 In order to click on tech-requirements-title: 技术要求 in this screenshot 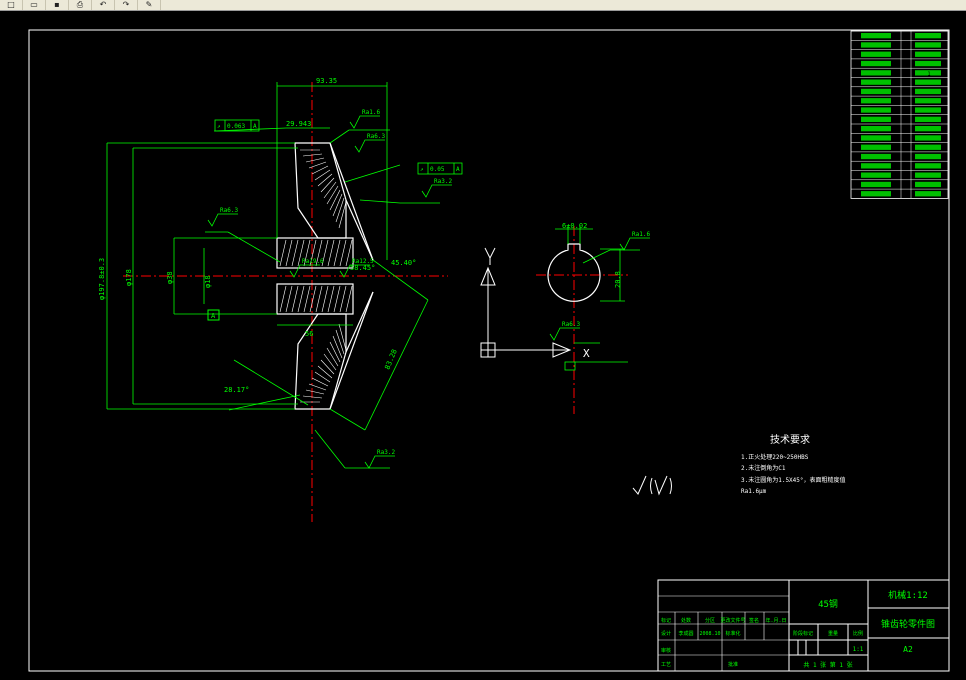, I will do `click(790, 439)`.